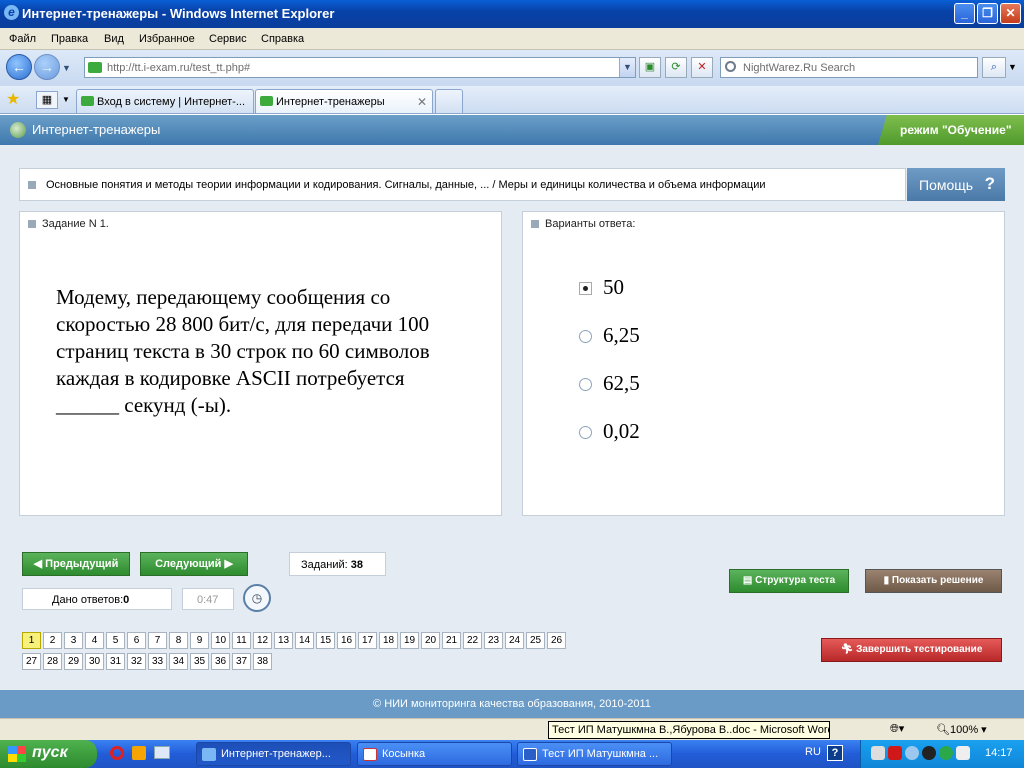 The height and width of the screenshot is (768, 1024). Describe the element at coordinates (813, 752) in the screenshot. I see `language-indicator: RU` at that location.